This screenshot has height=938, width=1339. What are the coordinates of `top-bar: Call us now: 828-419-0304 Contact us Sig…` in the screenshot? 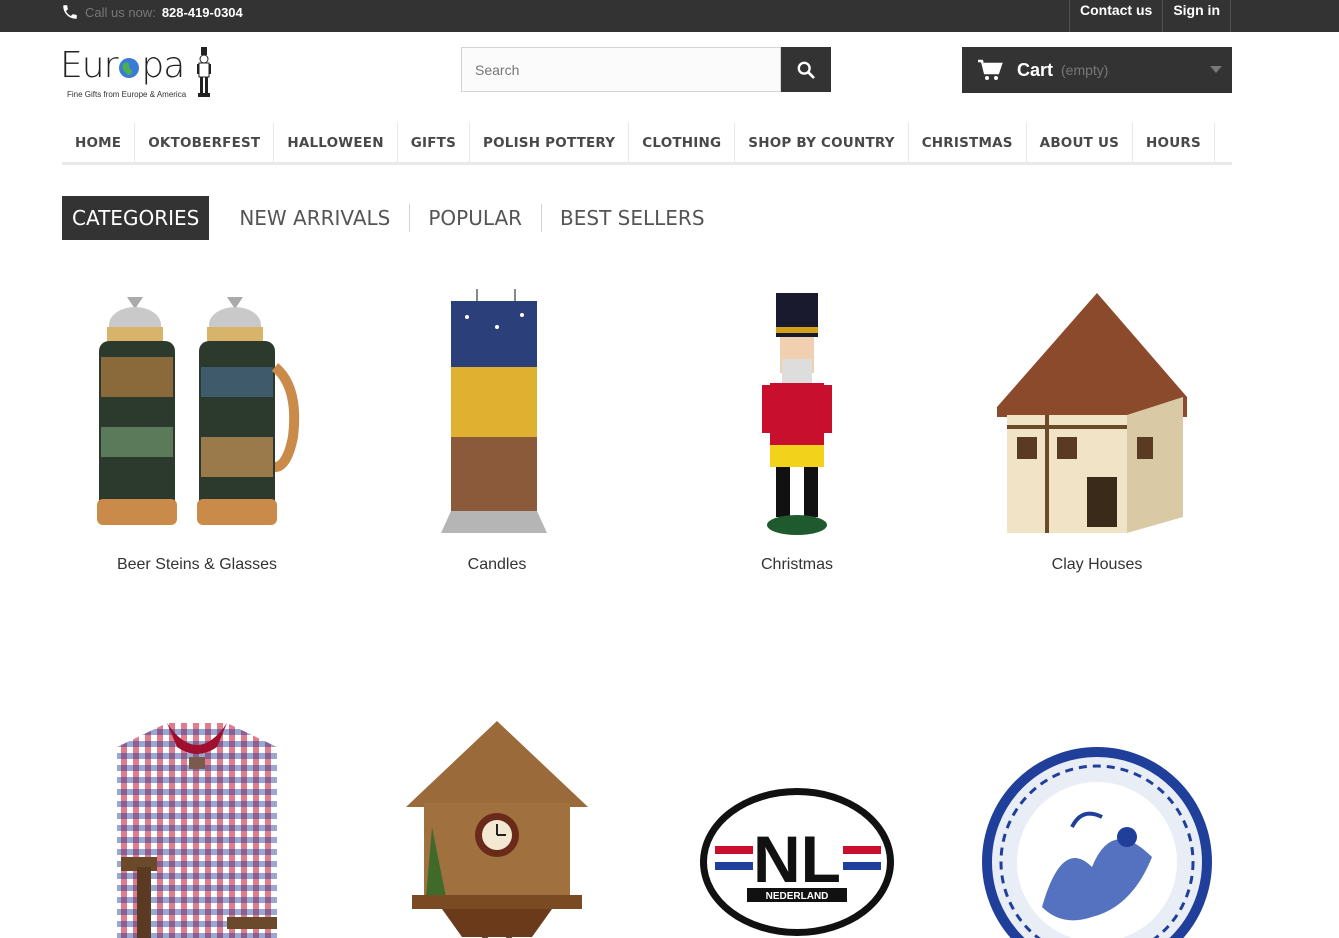 It's located at (669, 16).